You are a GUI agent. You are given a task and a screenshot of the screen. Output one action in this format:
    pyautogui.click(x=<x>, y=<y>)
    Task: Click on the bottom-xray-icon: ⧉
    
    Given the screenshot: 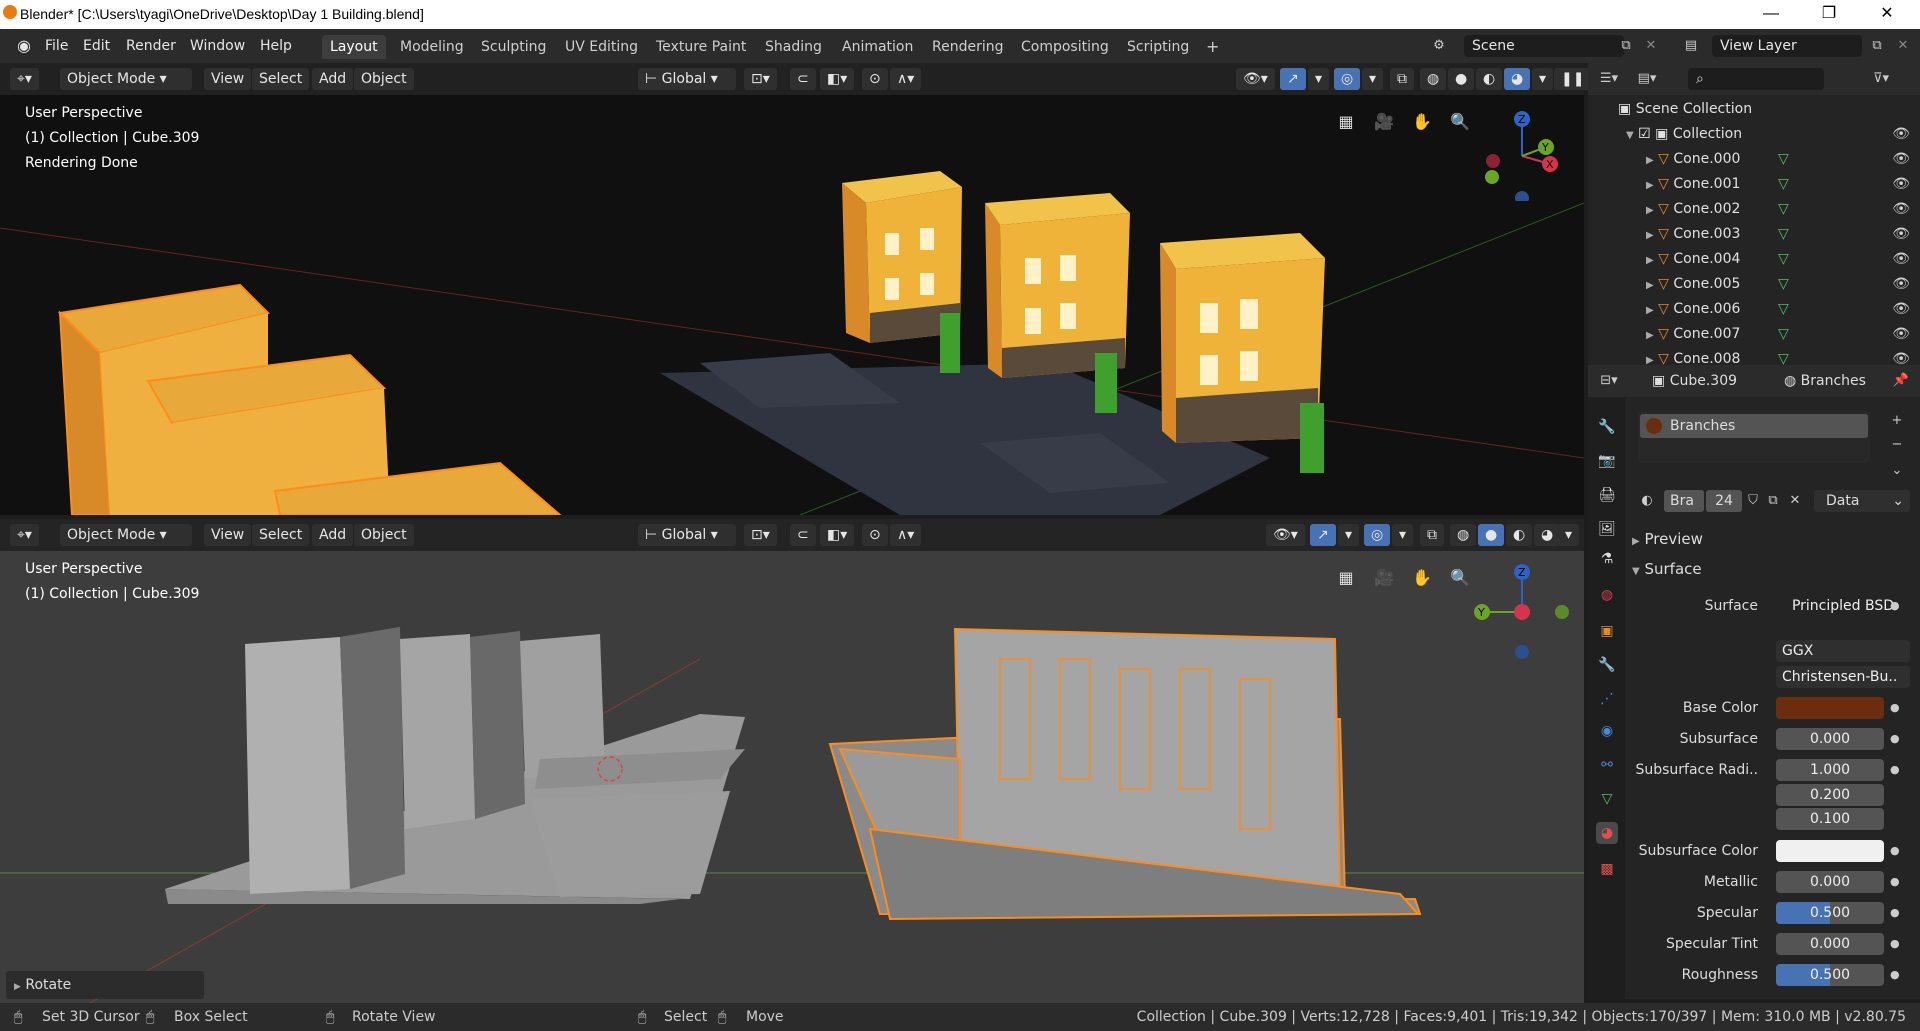 What is the action you would take?
    pyautogui.click(x=1432, y=535)
    